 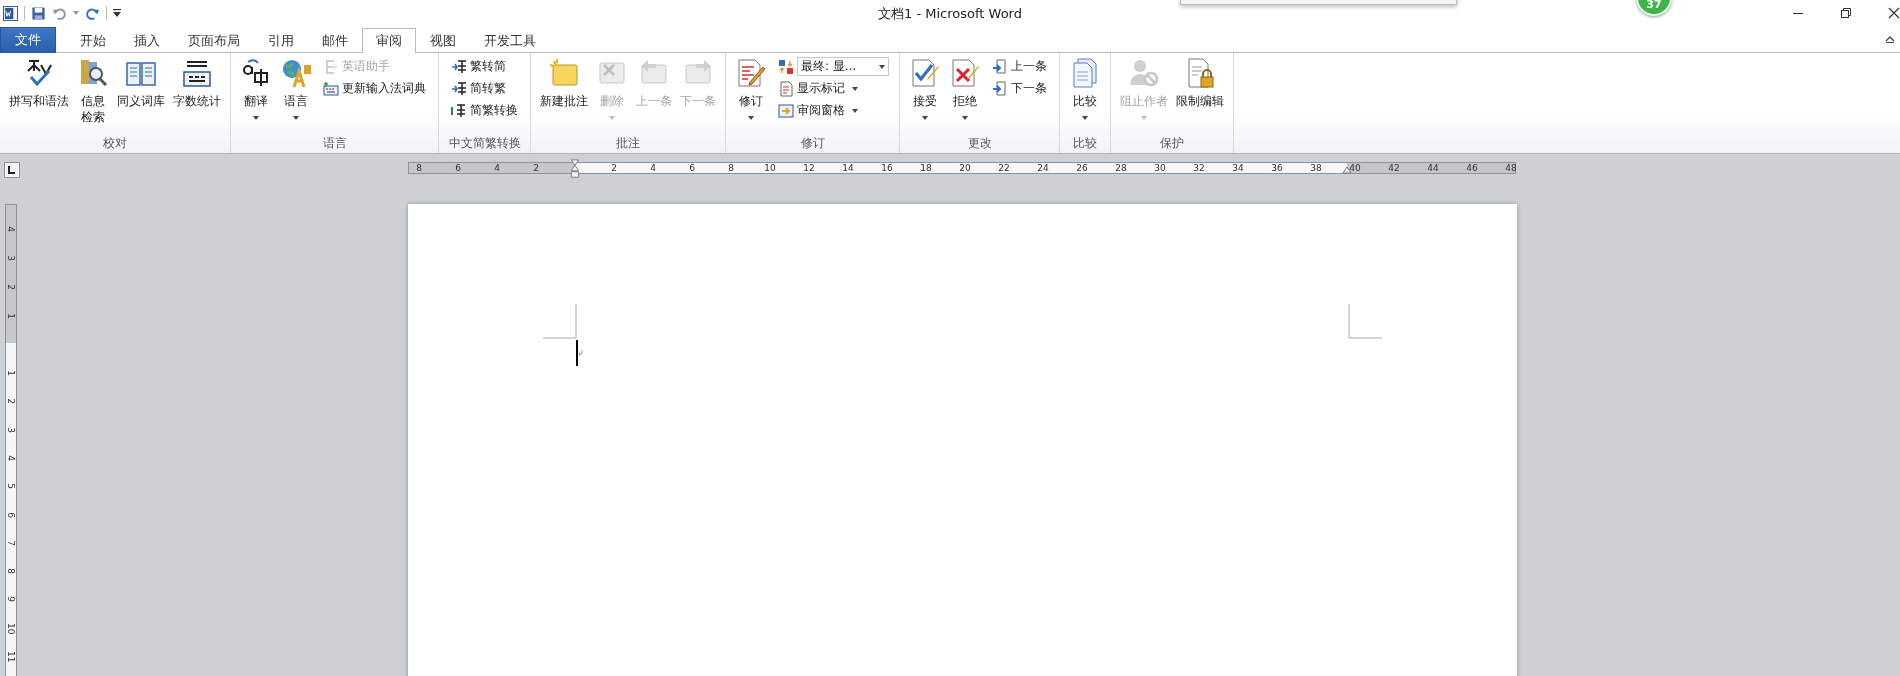 I want to click on ribbon-tab: 插入, so click(x=147, y=41).